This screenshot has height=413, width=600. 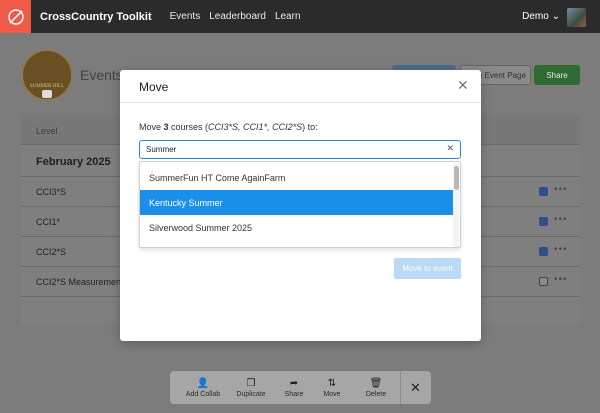 I want to click on desc-suffix: ) to:, so click(x=310, y=127).